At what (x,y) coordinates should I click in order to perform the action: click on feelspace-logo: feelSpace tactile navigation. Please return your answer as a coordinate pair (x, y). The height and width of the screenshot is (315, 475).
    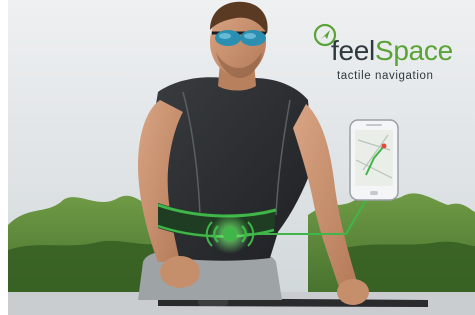
    Looking at the image, I should click on (388, 55).